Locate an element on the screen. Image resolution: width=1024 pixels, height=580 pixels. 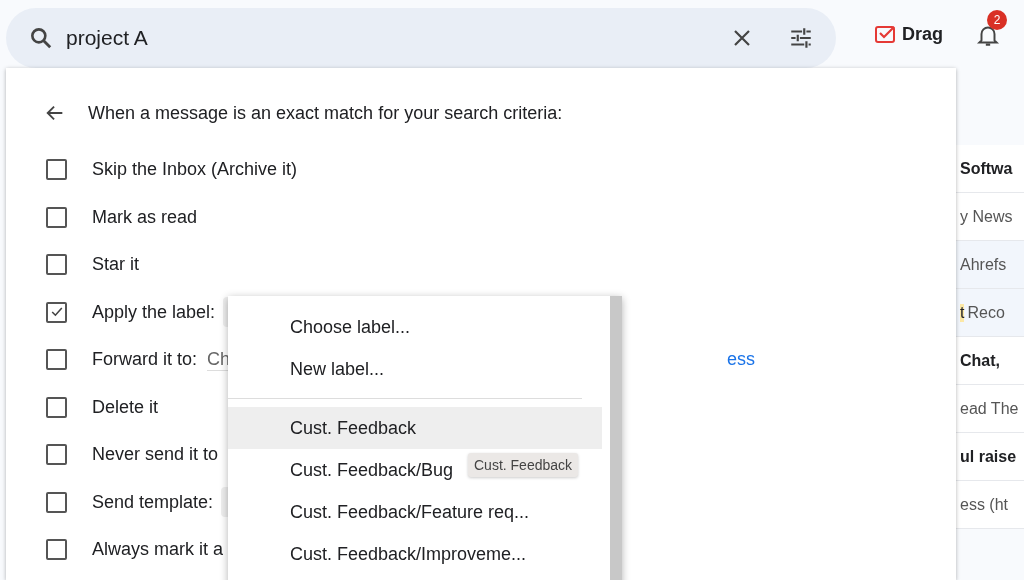
message-snippet: ead The is located at coordinates (989, 408).